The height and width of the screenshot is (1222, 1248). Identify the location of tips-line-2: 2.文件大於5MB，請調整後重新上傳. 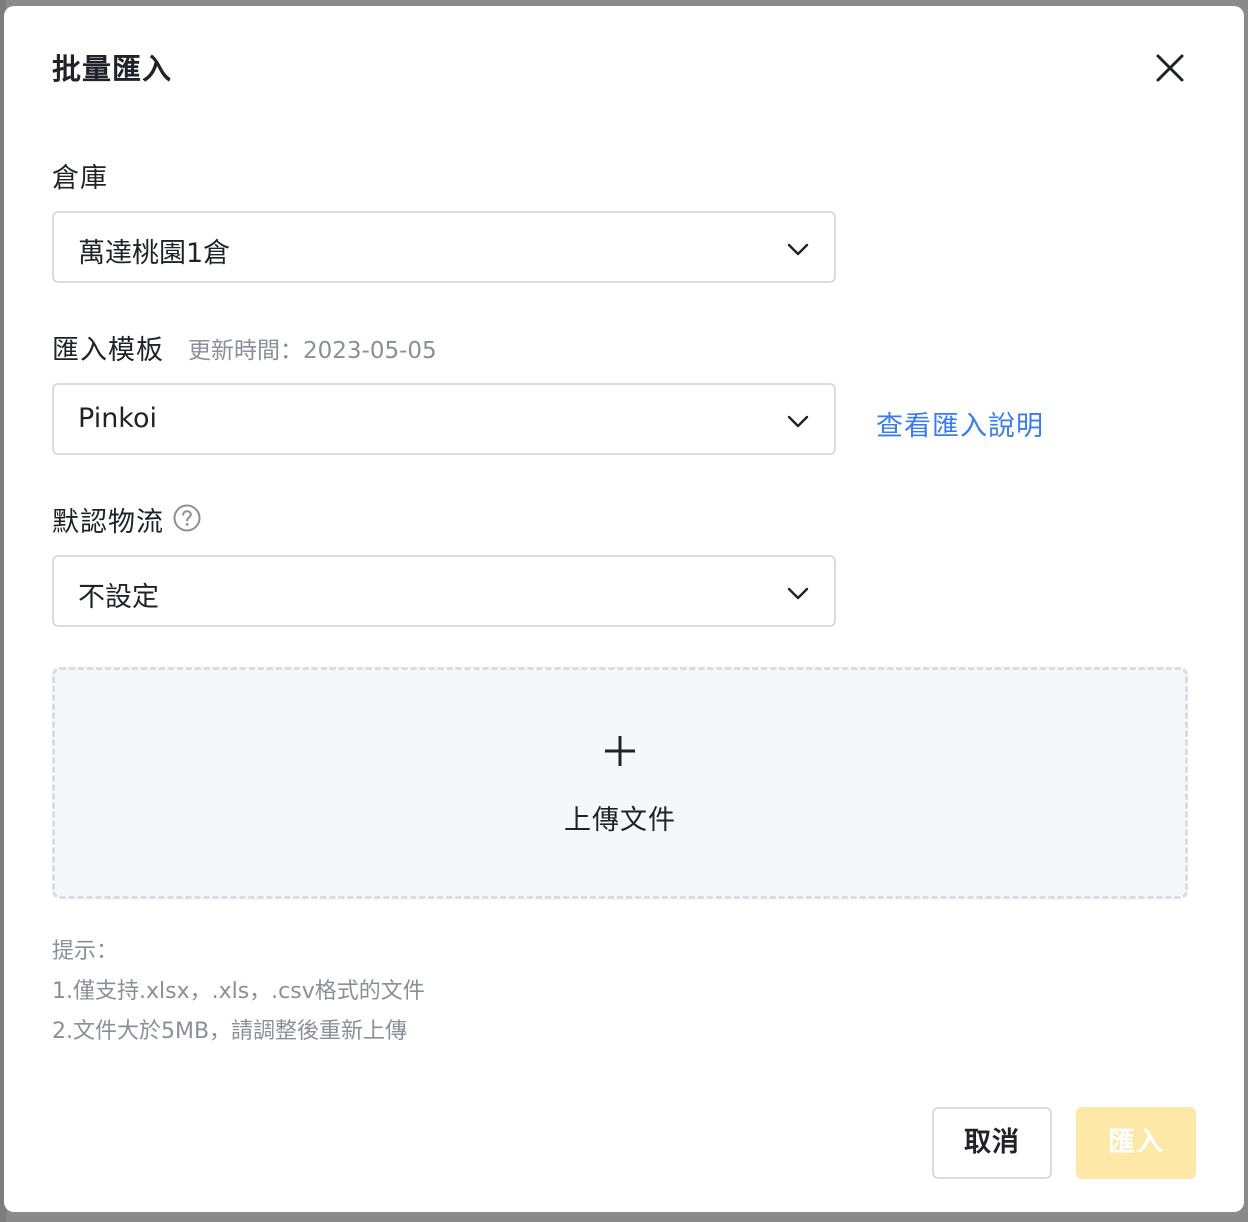
(230, 1031).